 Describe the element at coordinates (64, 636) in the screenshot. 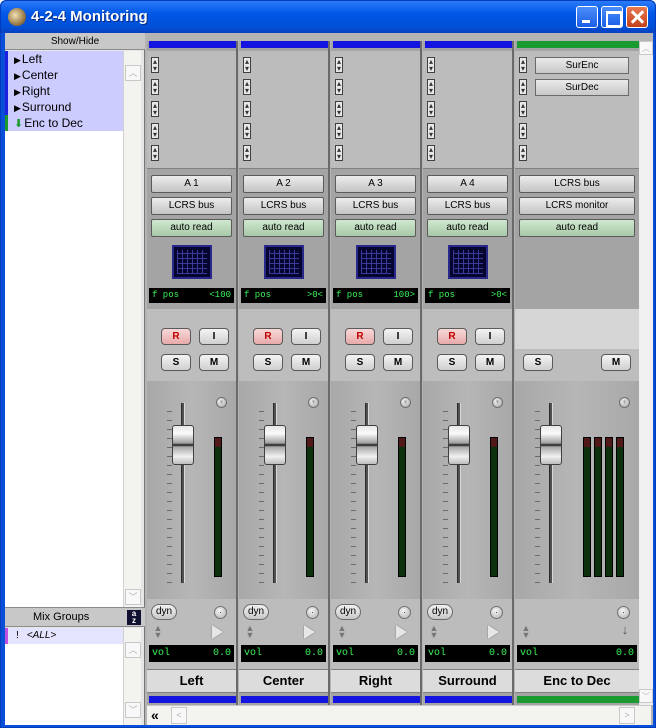

I see `group-item-all: ! <ALL>` at that location.